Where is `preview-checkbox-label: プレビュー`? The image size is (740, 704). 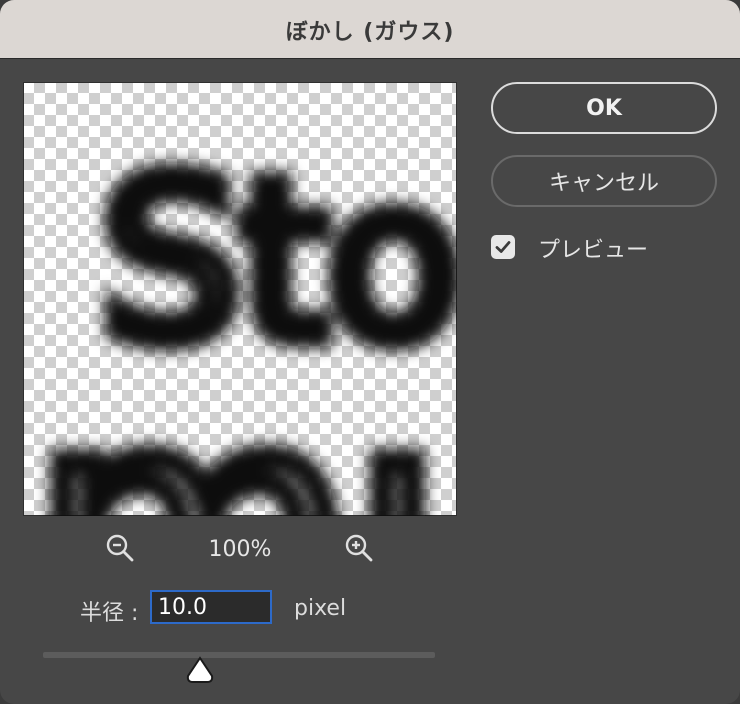 preview-checkbox-label: プレビュー is located at coordinates (593, 248).